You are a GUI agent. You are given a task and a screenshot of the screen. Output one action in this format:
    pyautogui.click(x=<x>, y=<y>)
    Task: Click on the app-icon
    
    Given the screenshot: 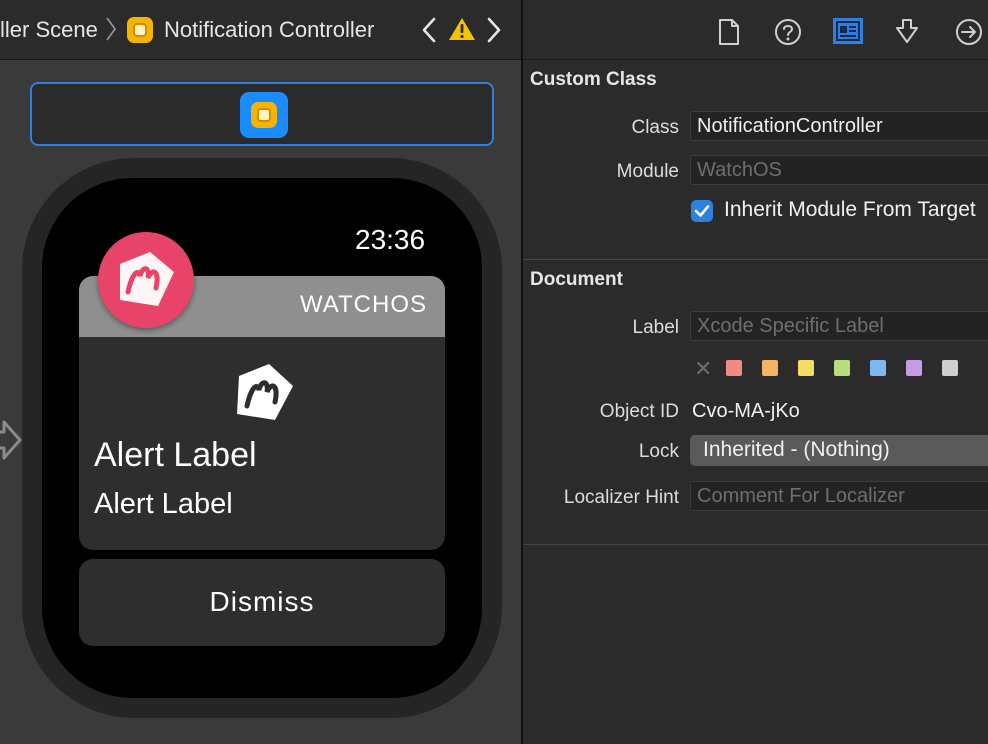 What is the action you would take?
    pyautogui.click(x=146, y=280)
    